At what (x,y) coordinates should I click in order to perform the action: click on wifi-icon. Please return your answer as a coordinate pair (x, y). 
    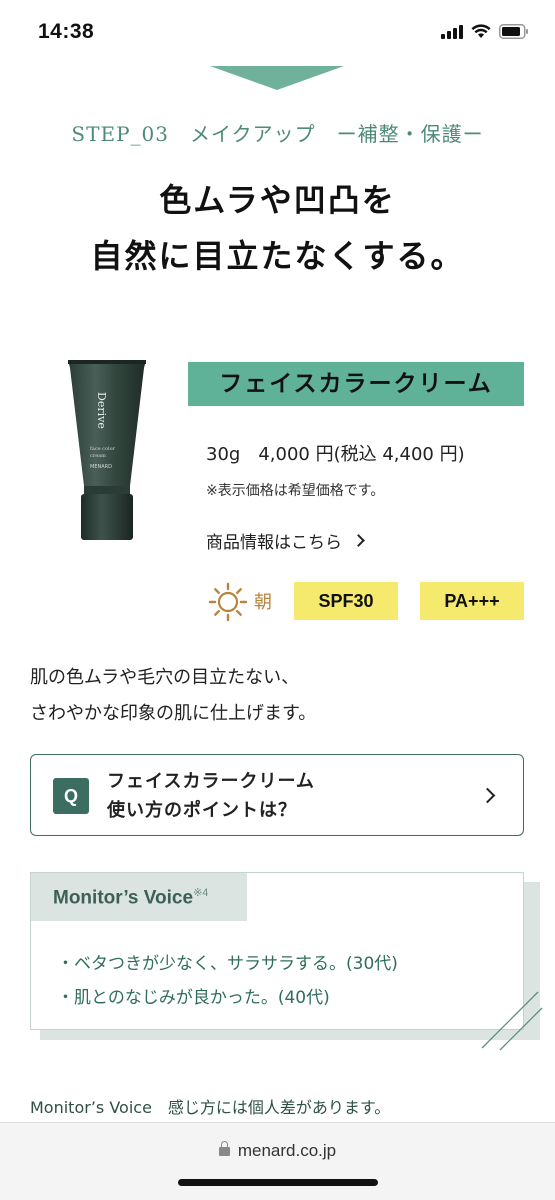
    Looking at the image, I should click on (481, 31).